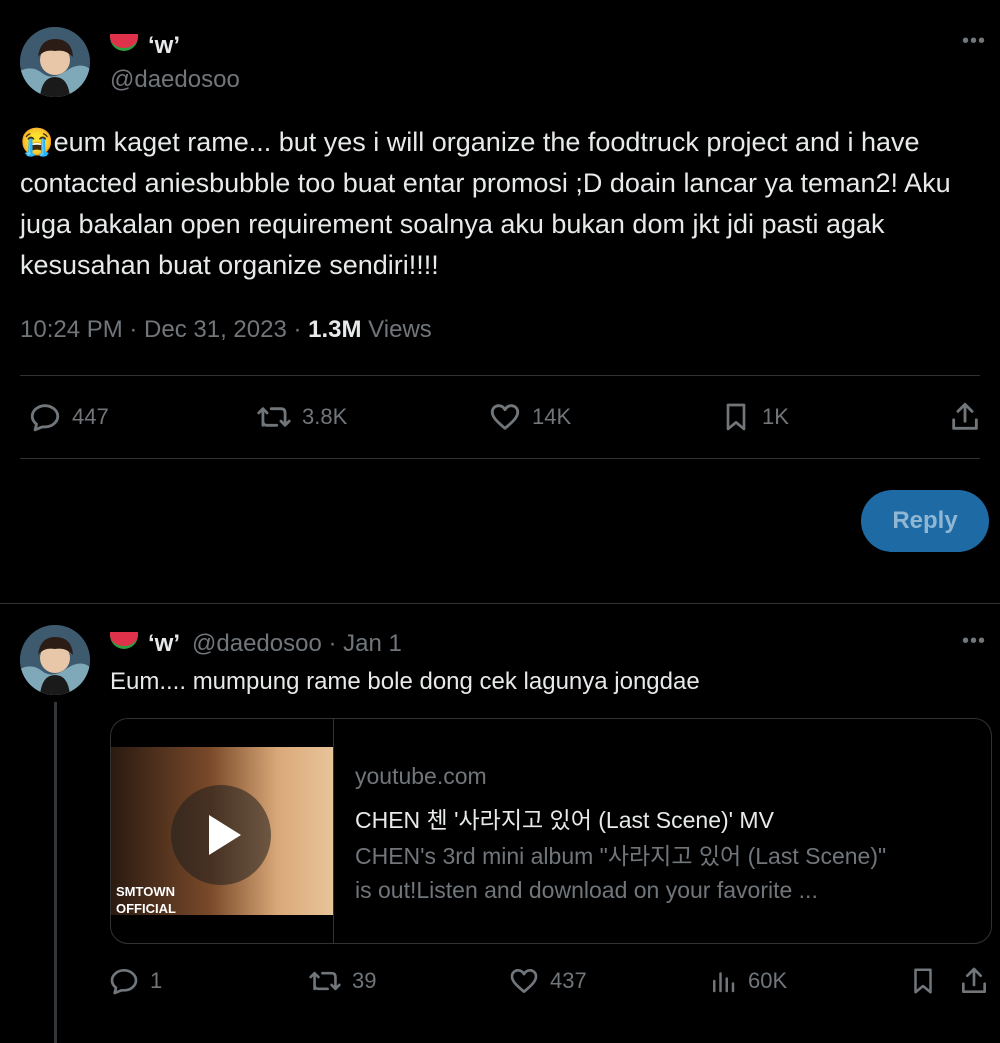 This screenshot has width=1000, height=1043. I want to click on reply-date: · Jan 1, so click(361, 643).